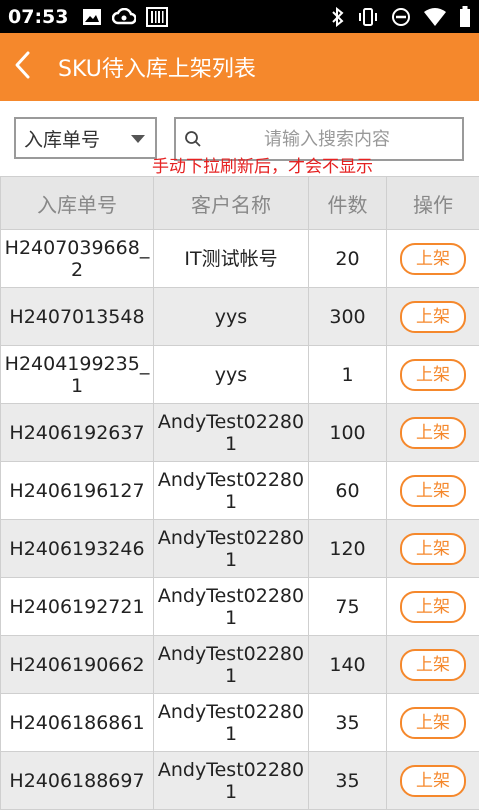 The image size is (479, 810). What do you see at coordinates (77, 375) in the screenshot?
I see `order-number: H2404199235_1` at bounding box center [77, 375].